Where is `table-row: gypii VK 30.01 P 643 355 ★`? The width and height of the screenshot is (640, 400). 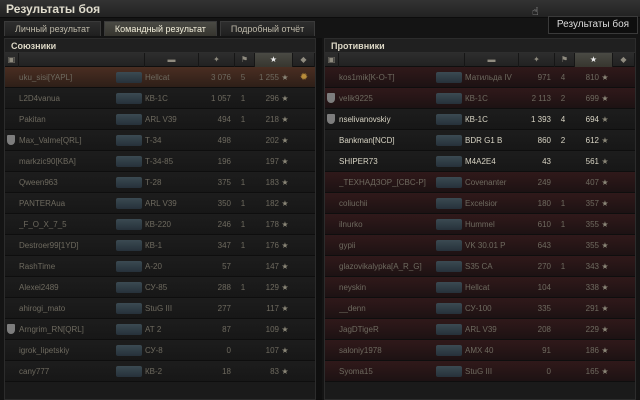
table-row: gypii VK 30.01 P 643 355 ★ is located at coordinates (480, 245).